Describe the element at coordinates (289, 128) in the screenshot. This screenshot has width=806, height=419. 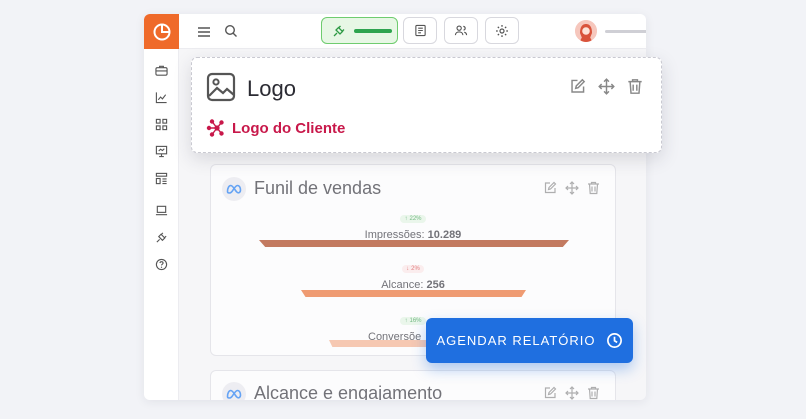
I see `client-name: Logo do Cliente` at that location.